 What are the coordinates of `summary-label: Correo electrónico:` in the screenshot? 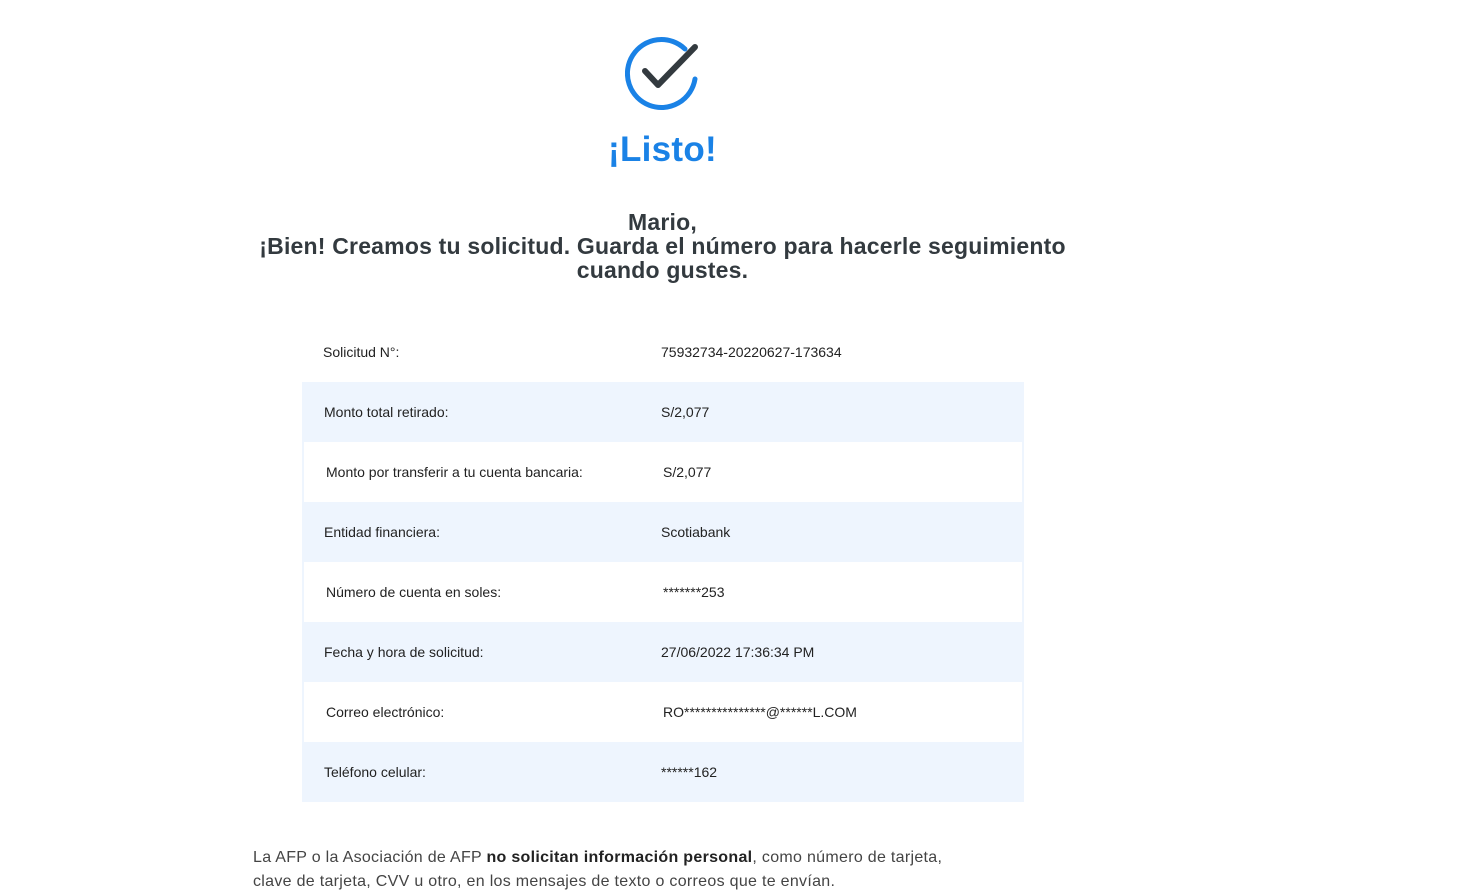 It's located at (385, 712).